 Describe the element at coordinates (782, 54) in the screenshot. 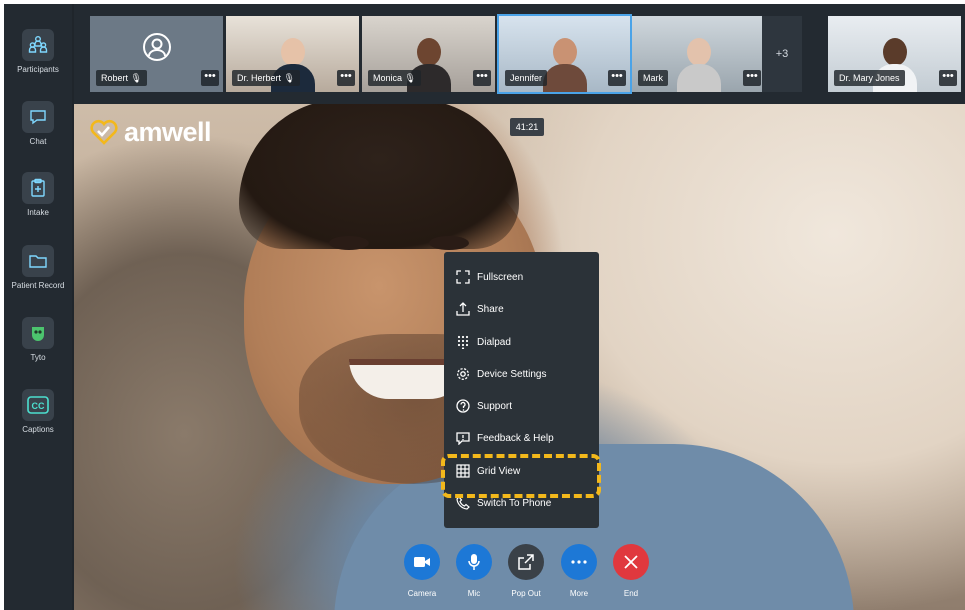

I see `more-participants-count: +3` at that location.